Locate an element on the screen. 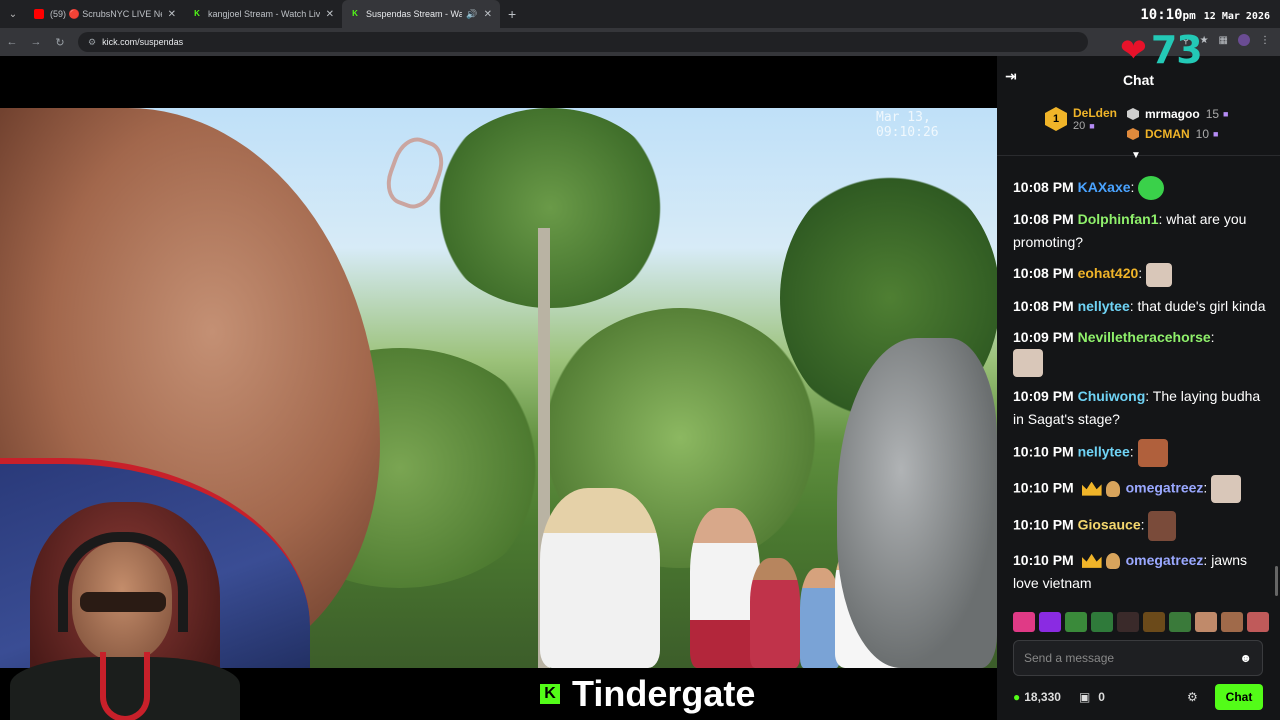 The height and width of the screenshot is (720, 1280). brand-banner: K Tindergate is located at coordinates (623, 694).